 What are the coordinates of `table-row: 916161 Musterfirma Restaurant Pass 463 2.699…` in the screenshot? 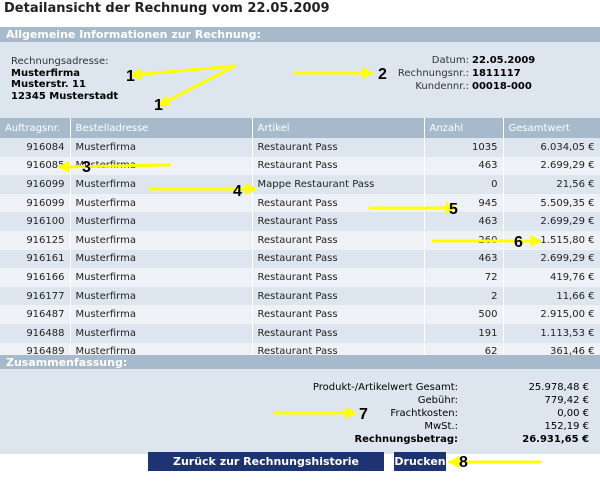 It's located at (300, 259).